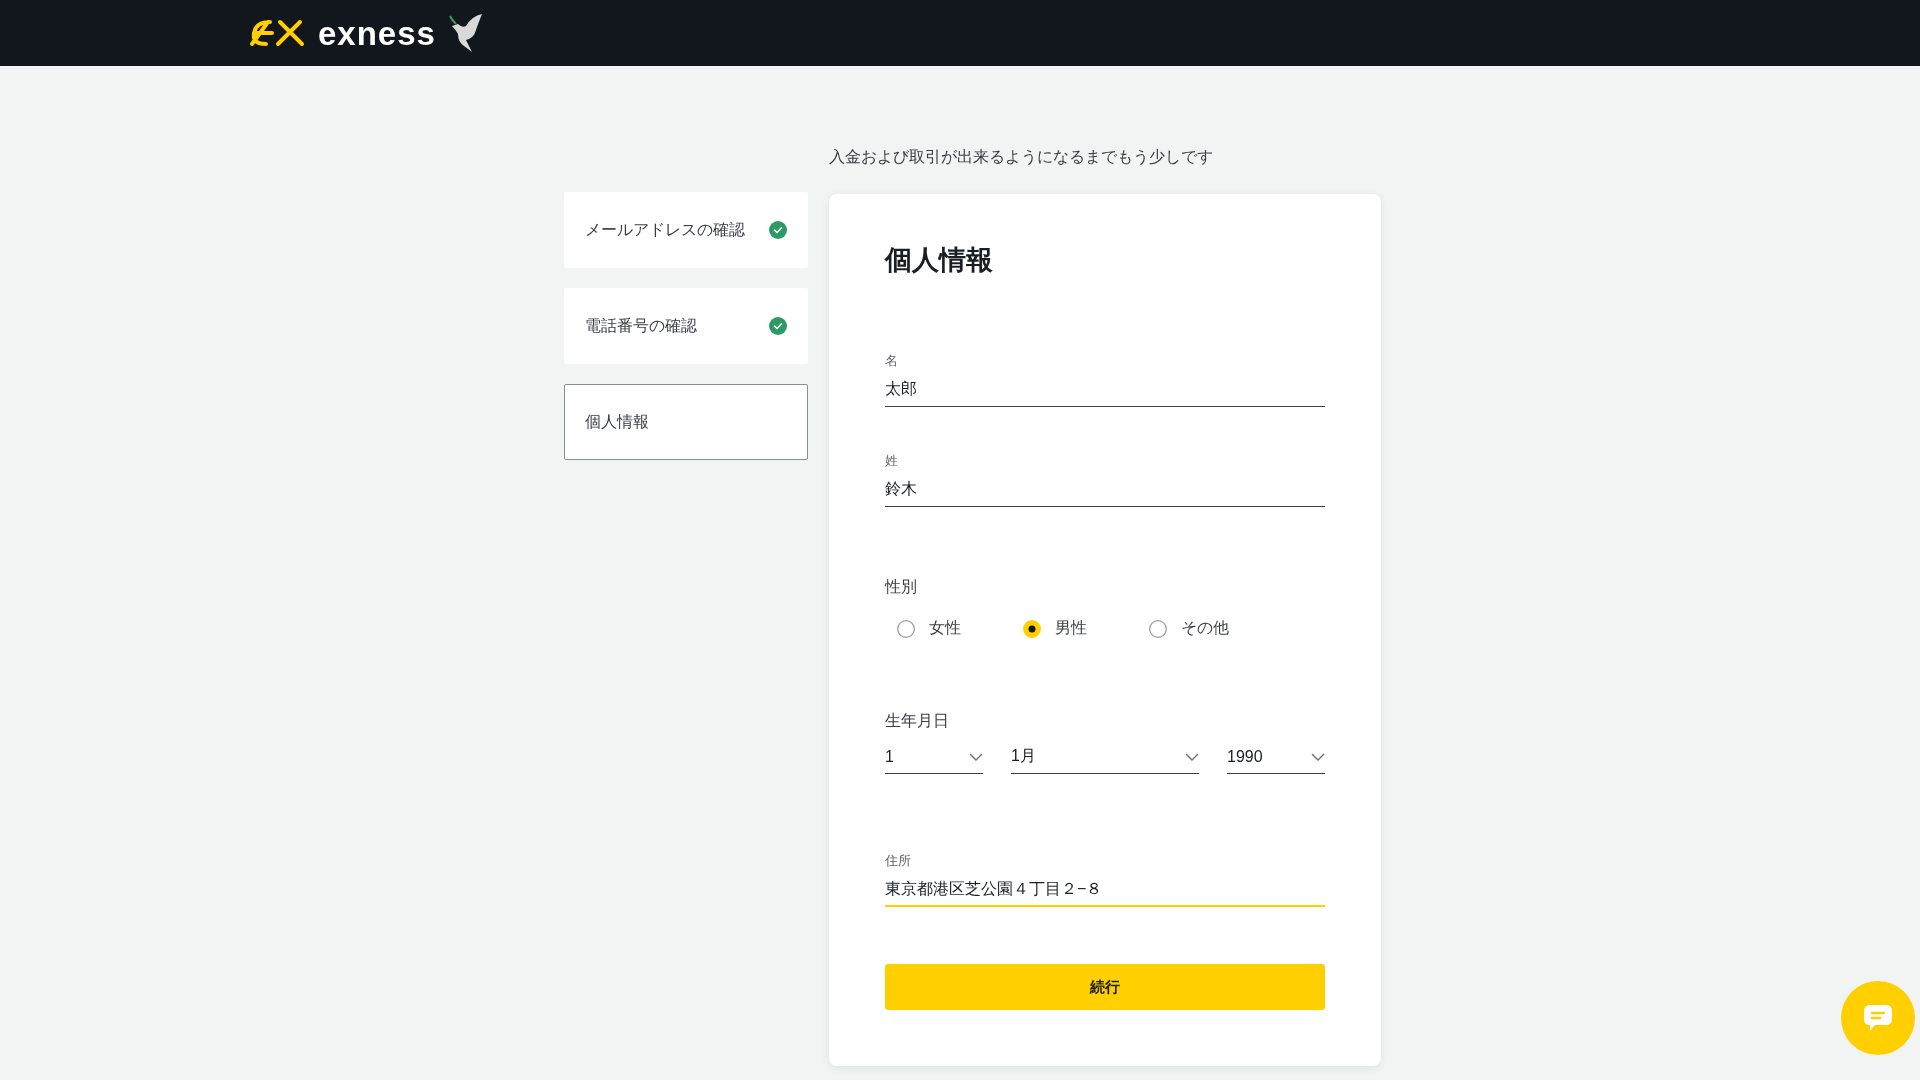  What do you see at coordinates (892, 361) in the screenshot?
I see `field-label: 名` at bounding box center [892, 361].